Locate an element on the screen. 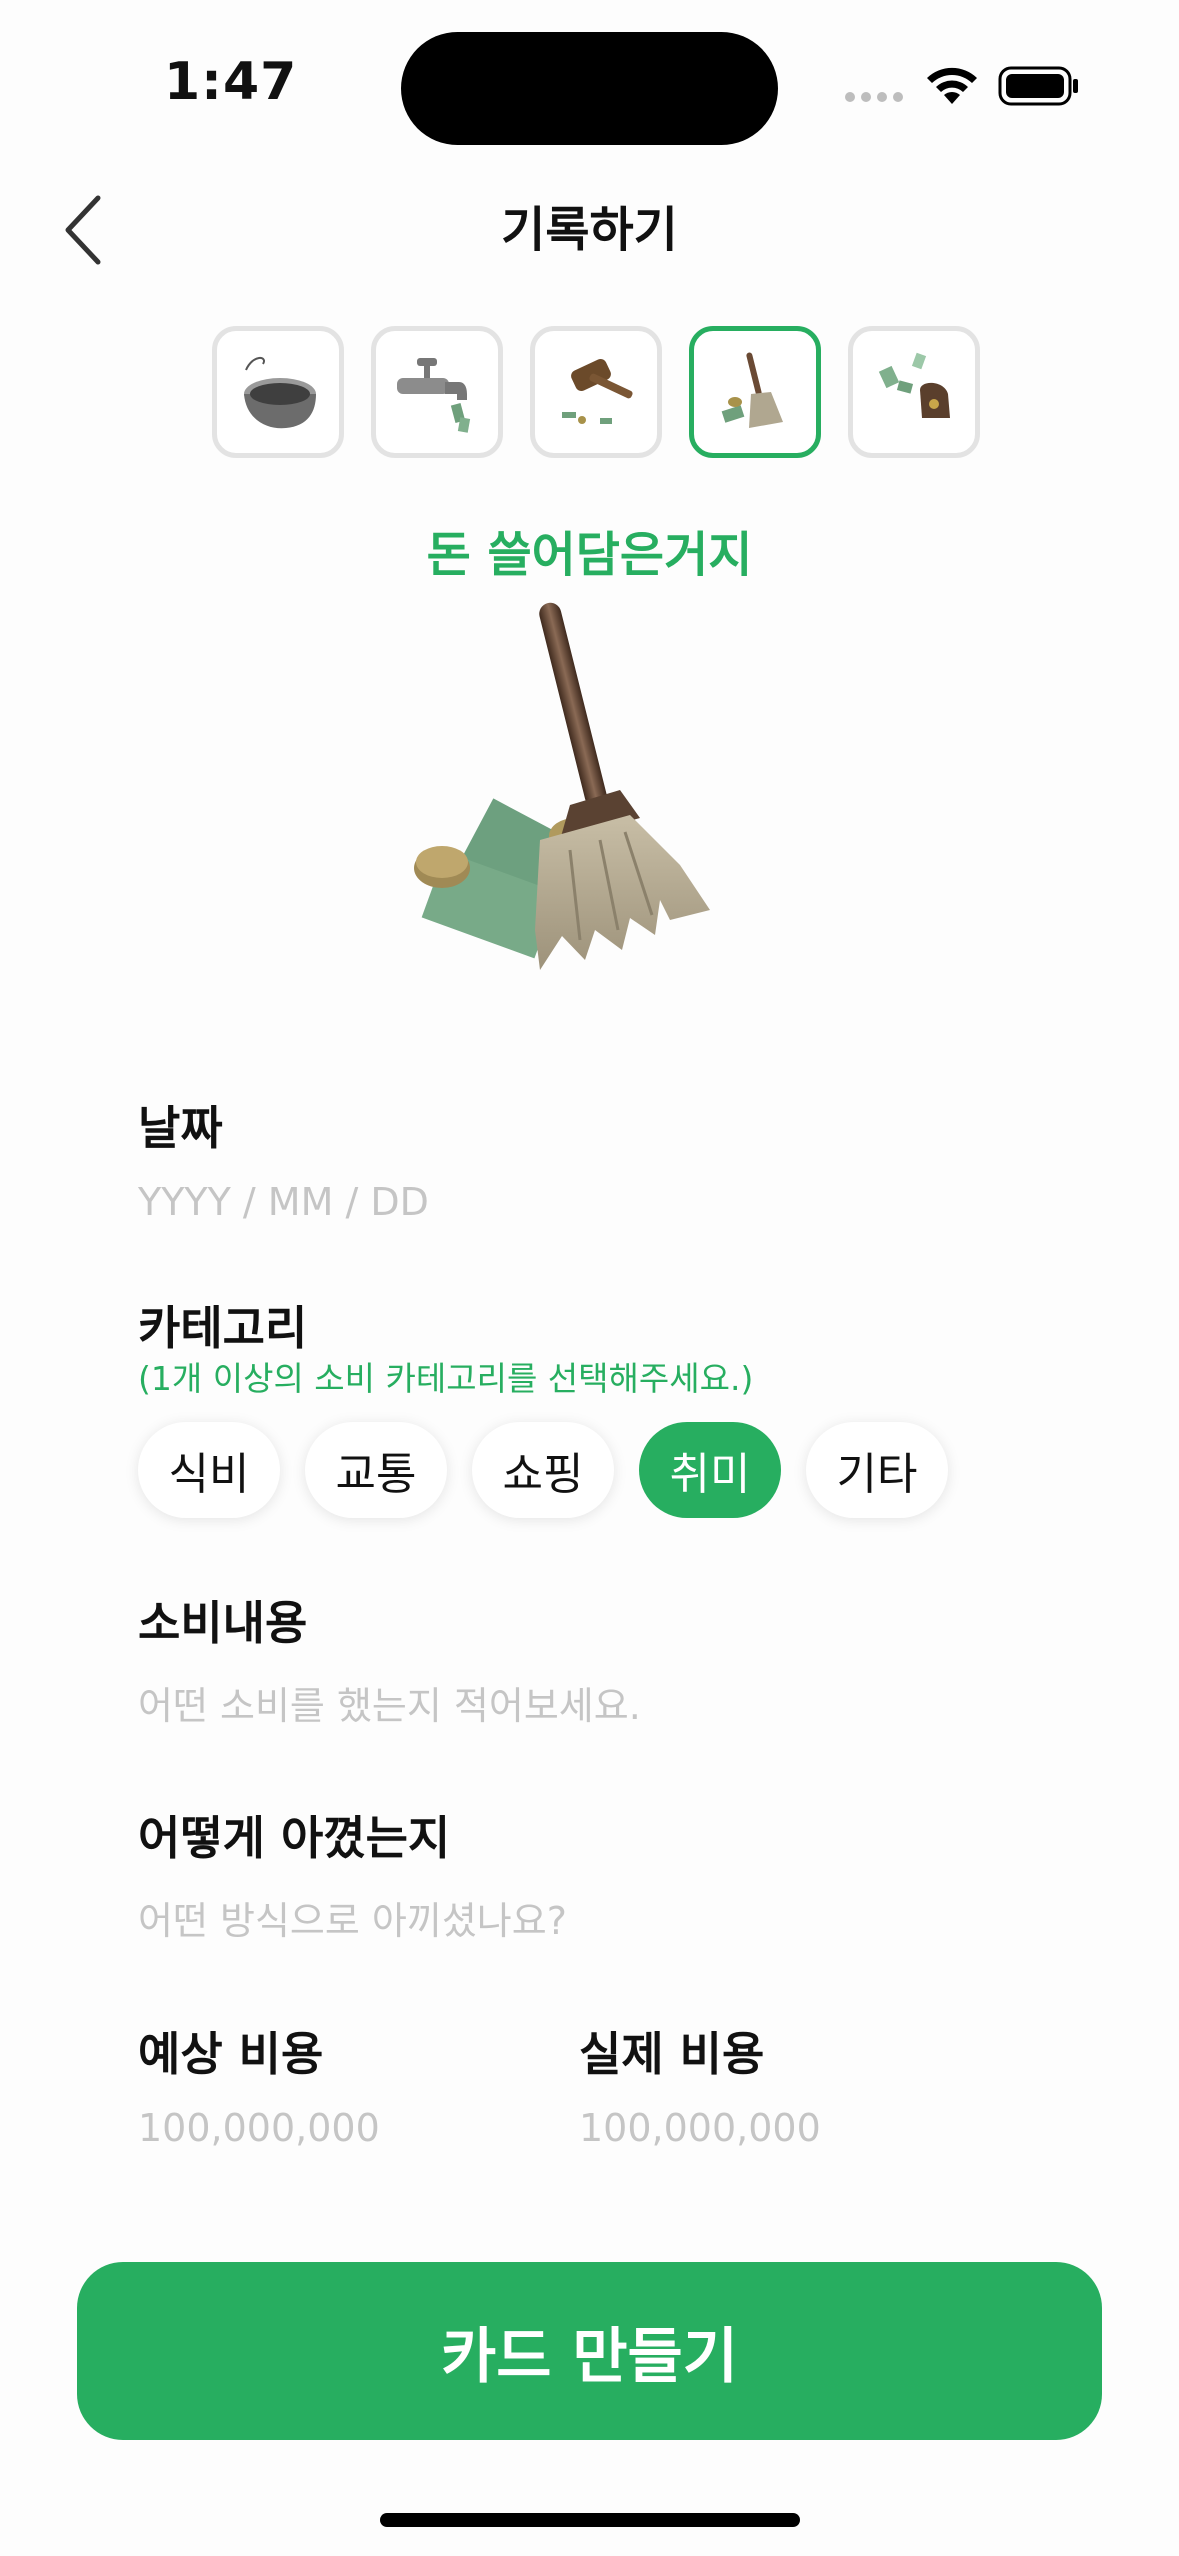 The image size is (1179, 2556). type-picker is located at coordinates (596, 392).